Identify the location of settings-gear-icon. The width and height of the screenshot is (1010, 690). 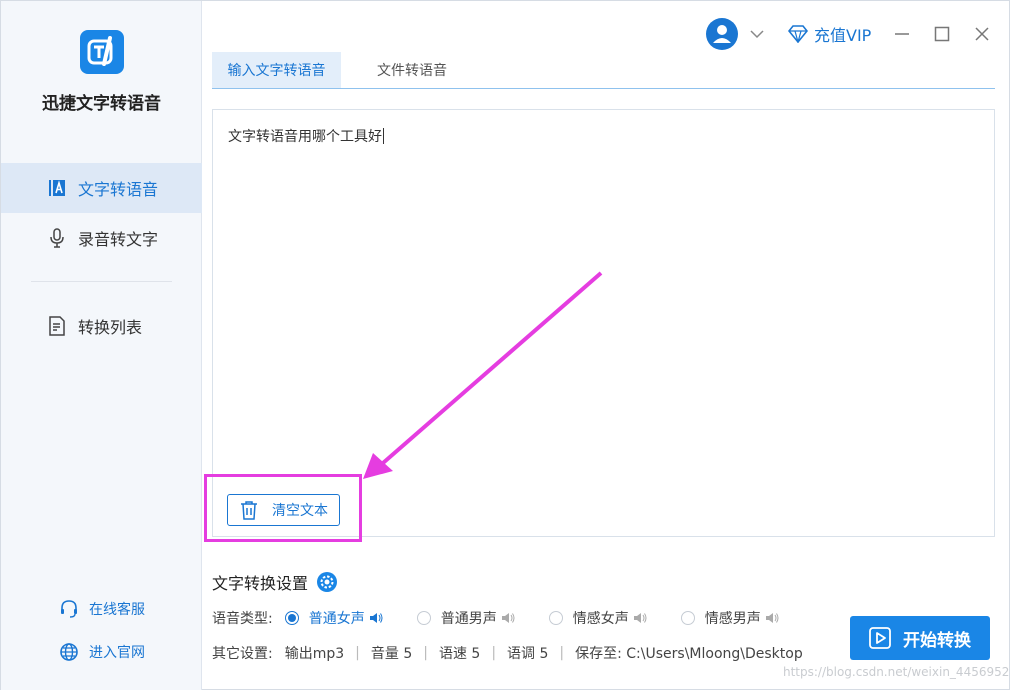
(327, 582).